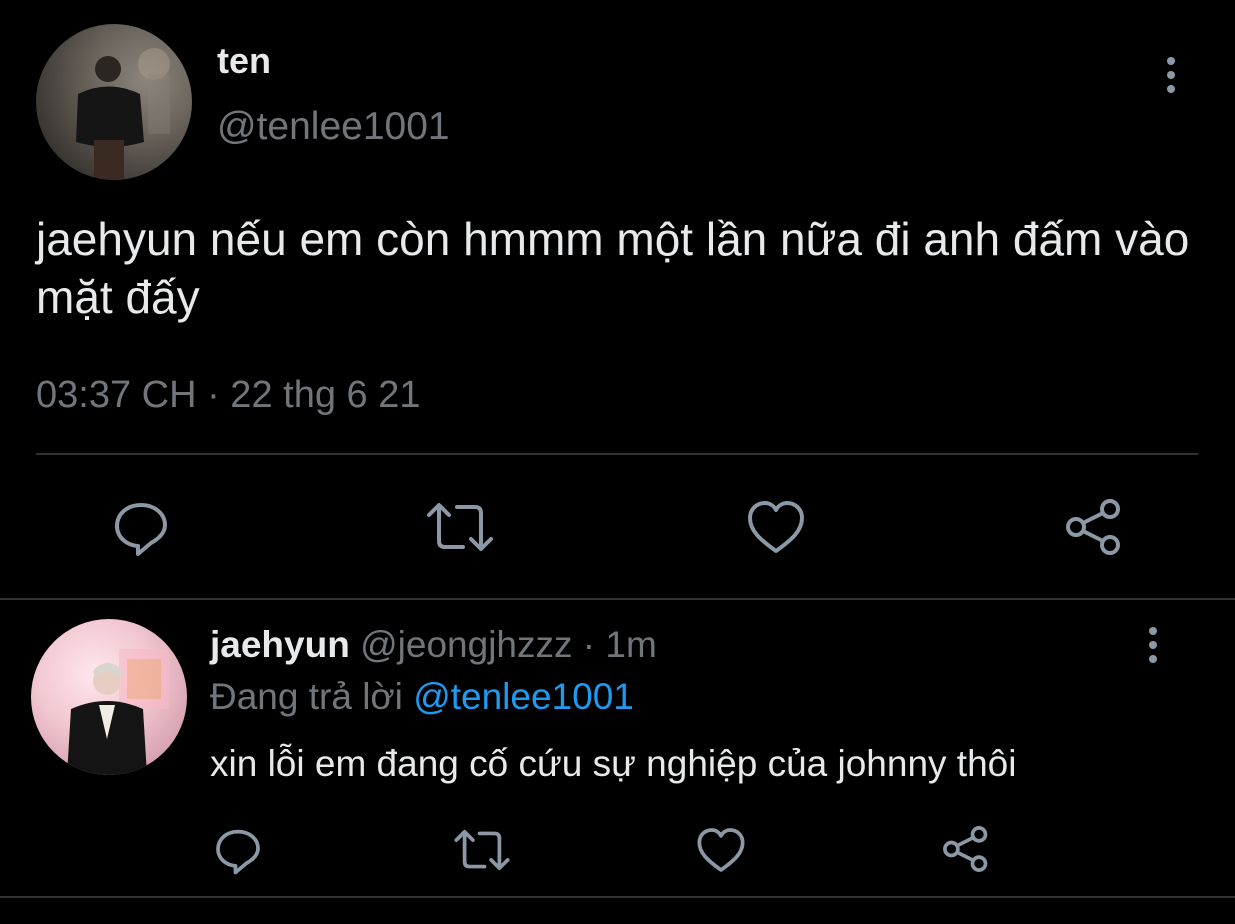 The image size is (1235, 924). I want to click on author-name: jaehyun, so click(280, 644).